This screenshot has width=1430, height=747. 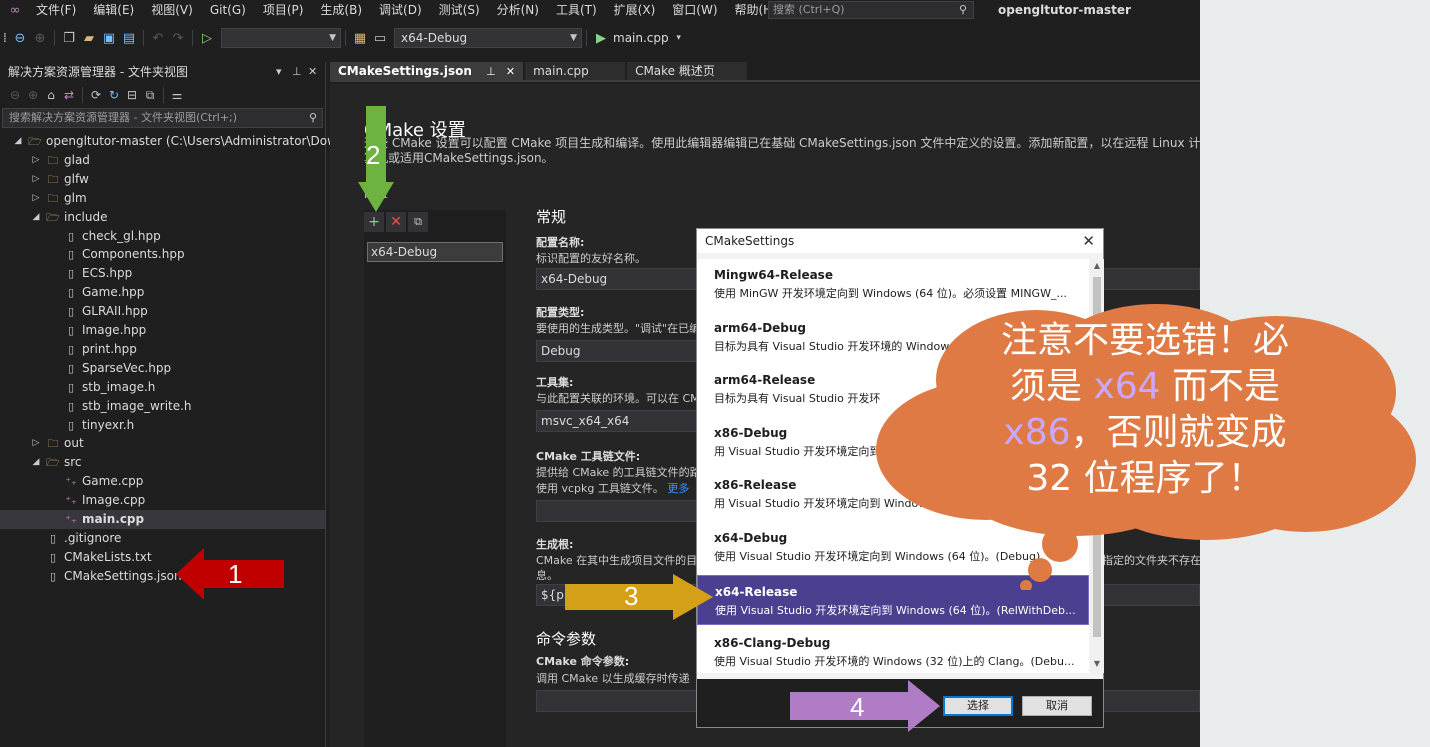 What do you see at coordinates (162, 368) in the screenshot?
I see `tree-item: ▯ SparseVec.hpp` at bounding box center [162, 368].